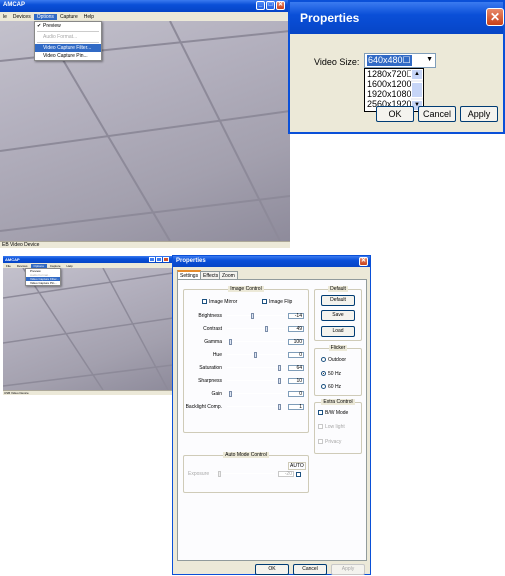  Describe the element at coordinates (333, 360) in the screenshot. I see `flicker-outdoor-radio: Outdoor` at that location.